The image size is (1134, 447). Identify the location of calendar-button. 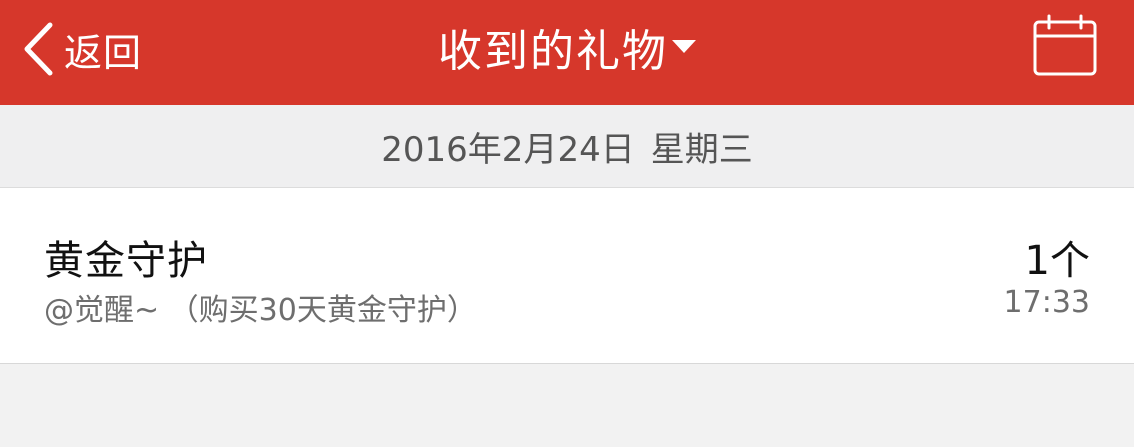
(1065, 46).